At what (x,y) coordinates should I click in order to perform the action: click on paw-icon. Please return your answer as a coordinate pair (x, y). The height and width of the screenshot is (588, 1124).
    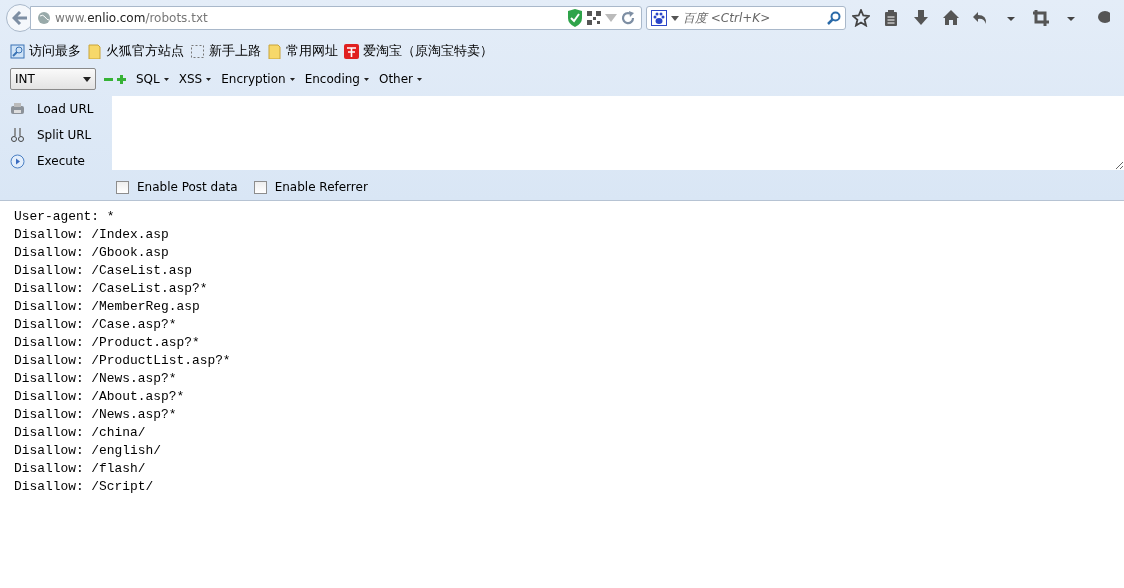
    Looking at the image, I should click on (659, 18).